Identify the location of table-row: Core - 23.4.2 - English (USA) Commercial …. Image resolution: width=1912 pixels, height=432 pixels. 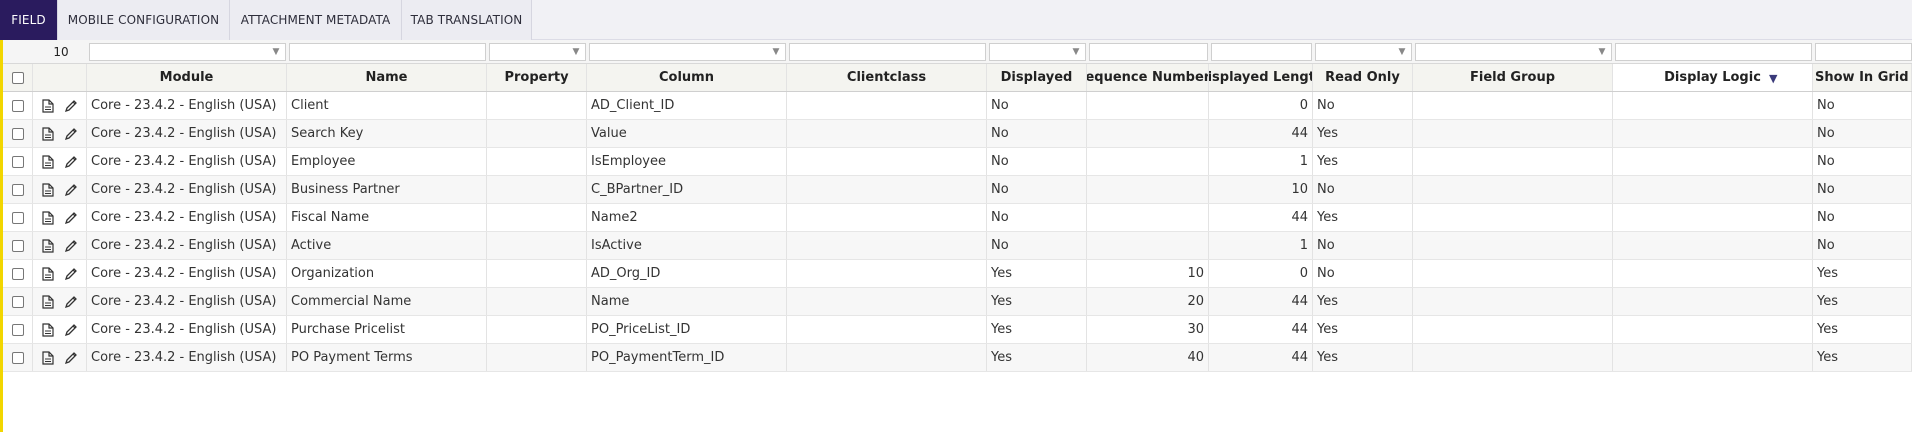
(957, 302).